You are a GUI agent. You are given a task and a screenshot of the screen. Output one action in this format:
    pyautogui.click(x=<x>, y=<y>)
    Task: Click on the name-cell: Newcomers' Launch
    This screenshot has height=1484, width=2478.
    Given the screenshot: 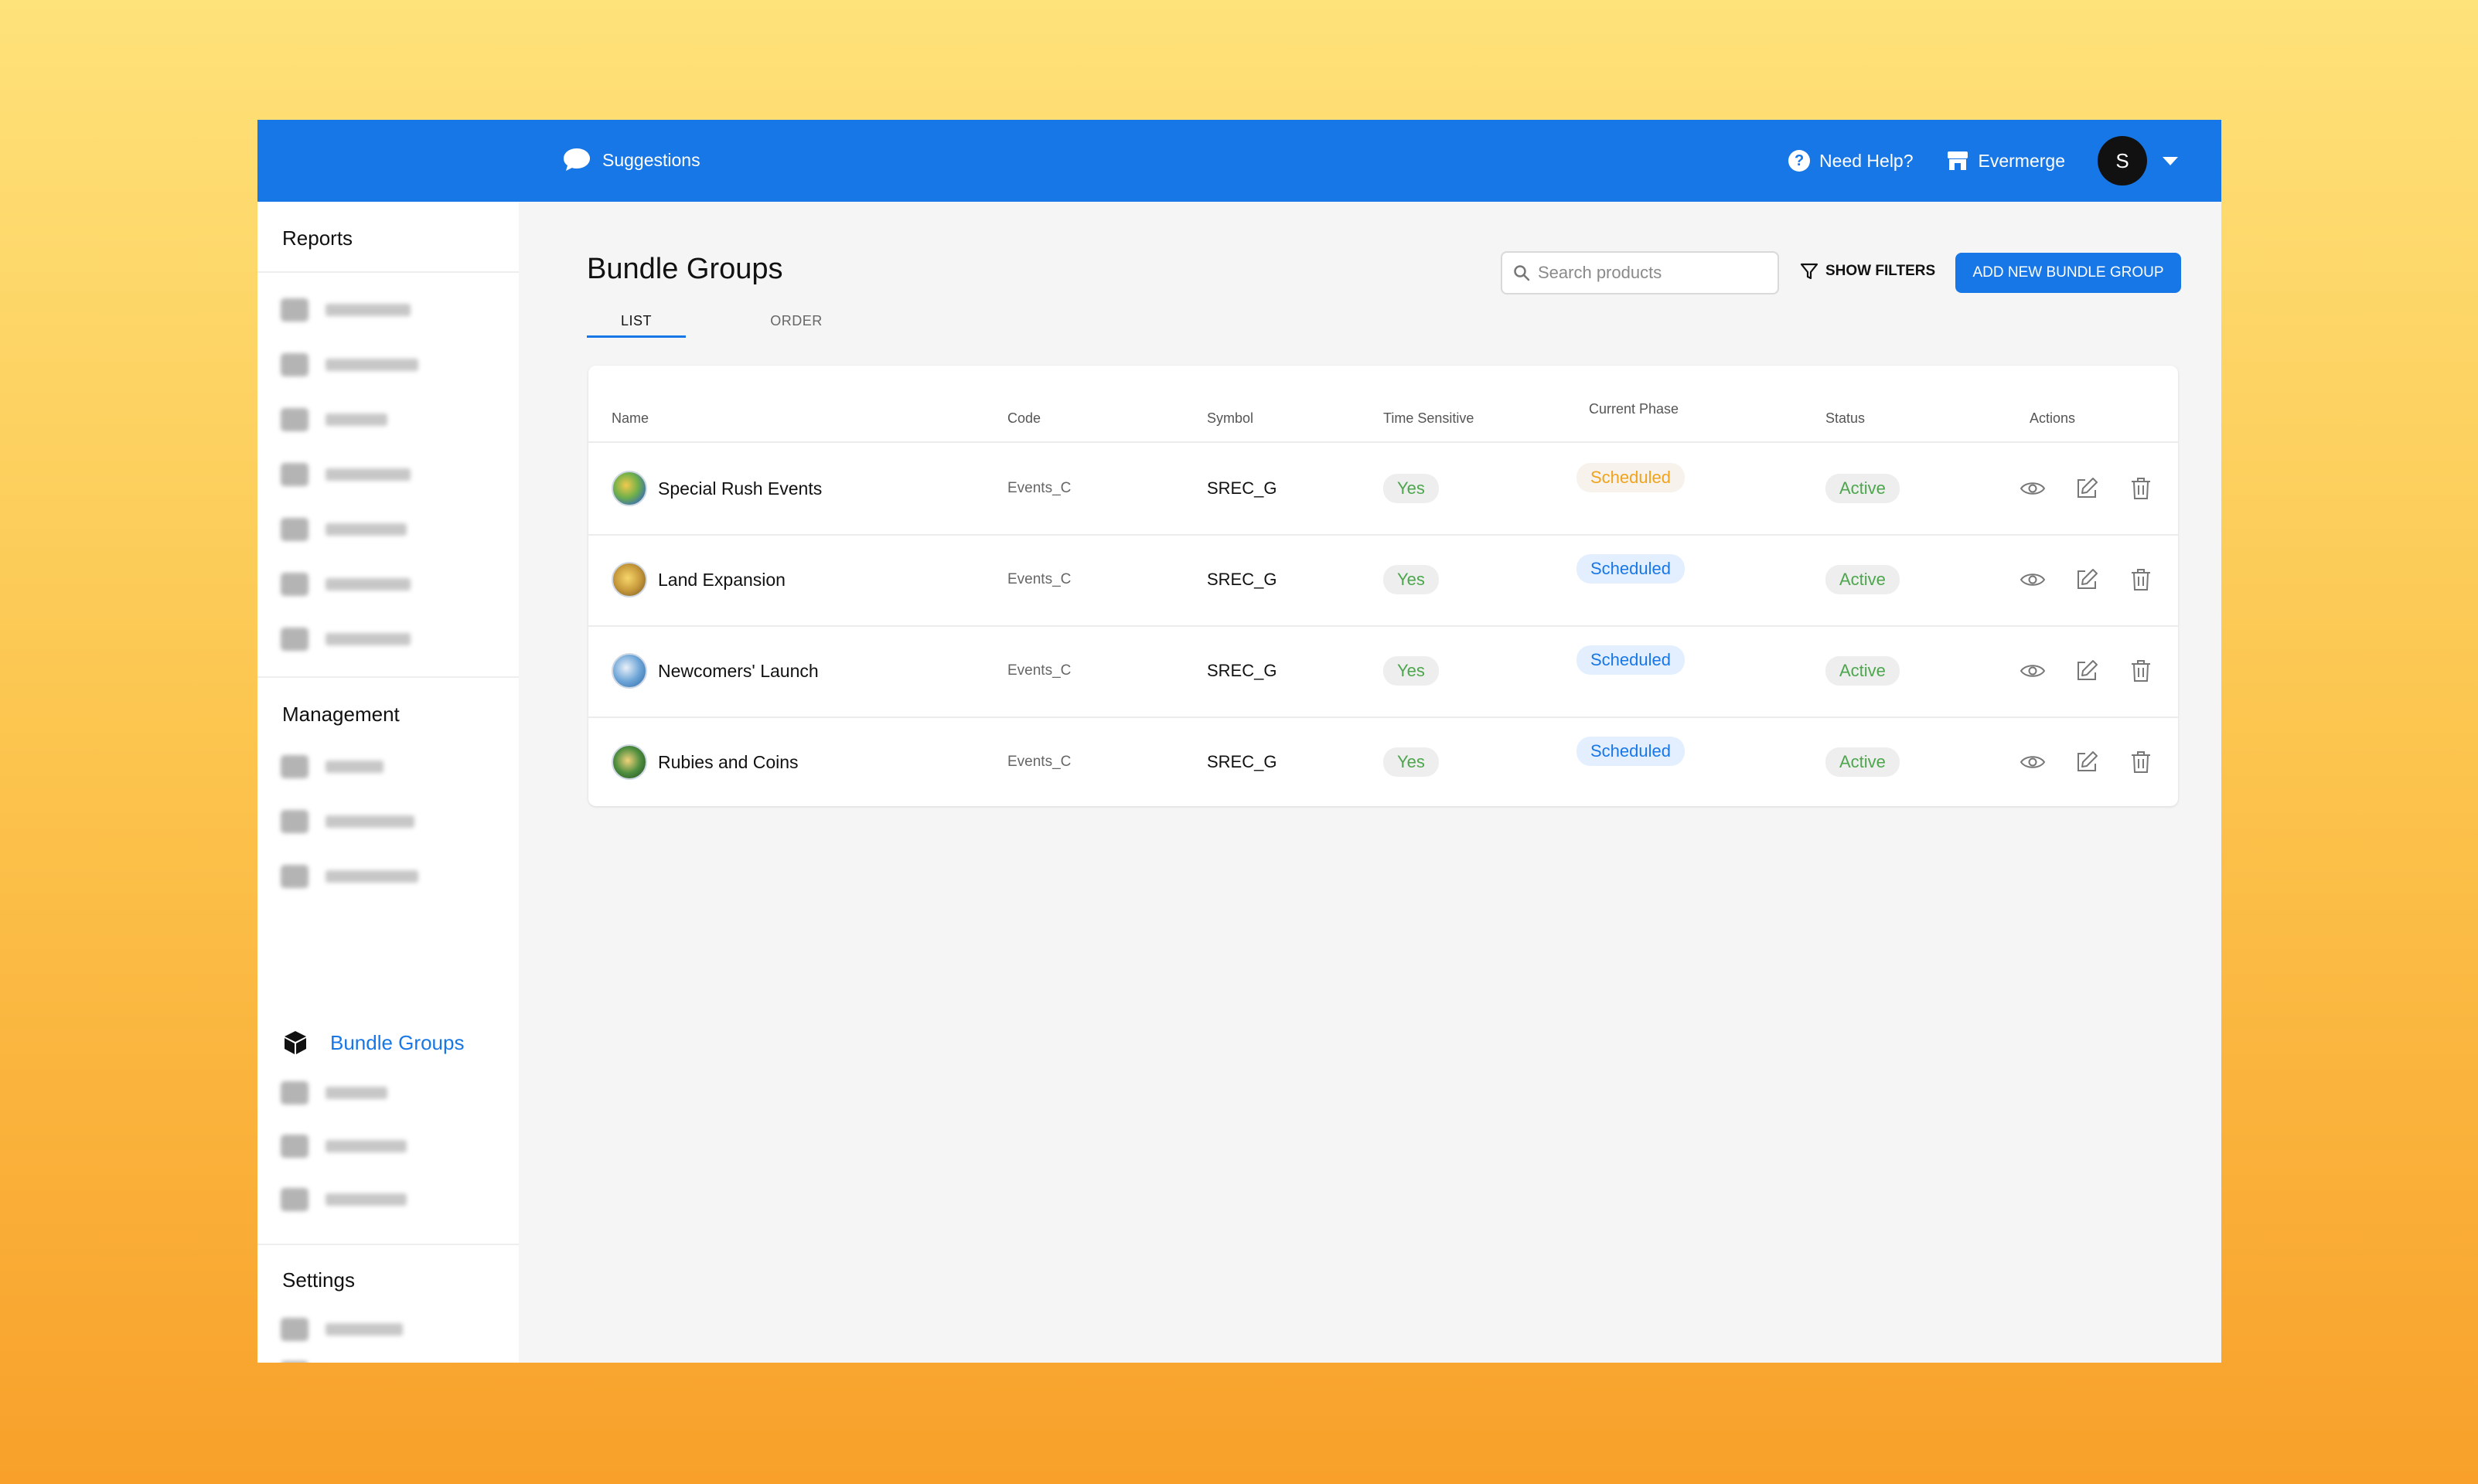 What is the action you would take?
    pyautogui.click(x=715, y=670)
    